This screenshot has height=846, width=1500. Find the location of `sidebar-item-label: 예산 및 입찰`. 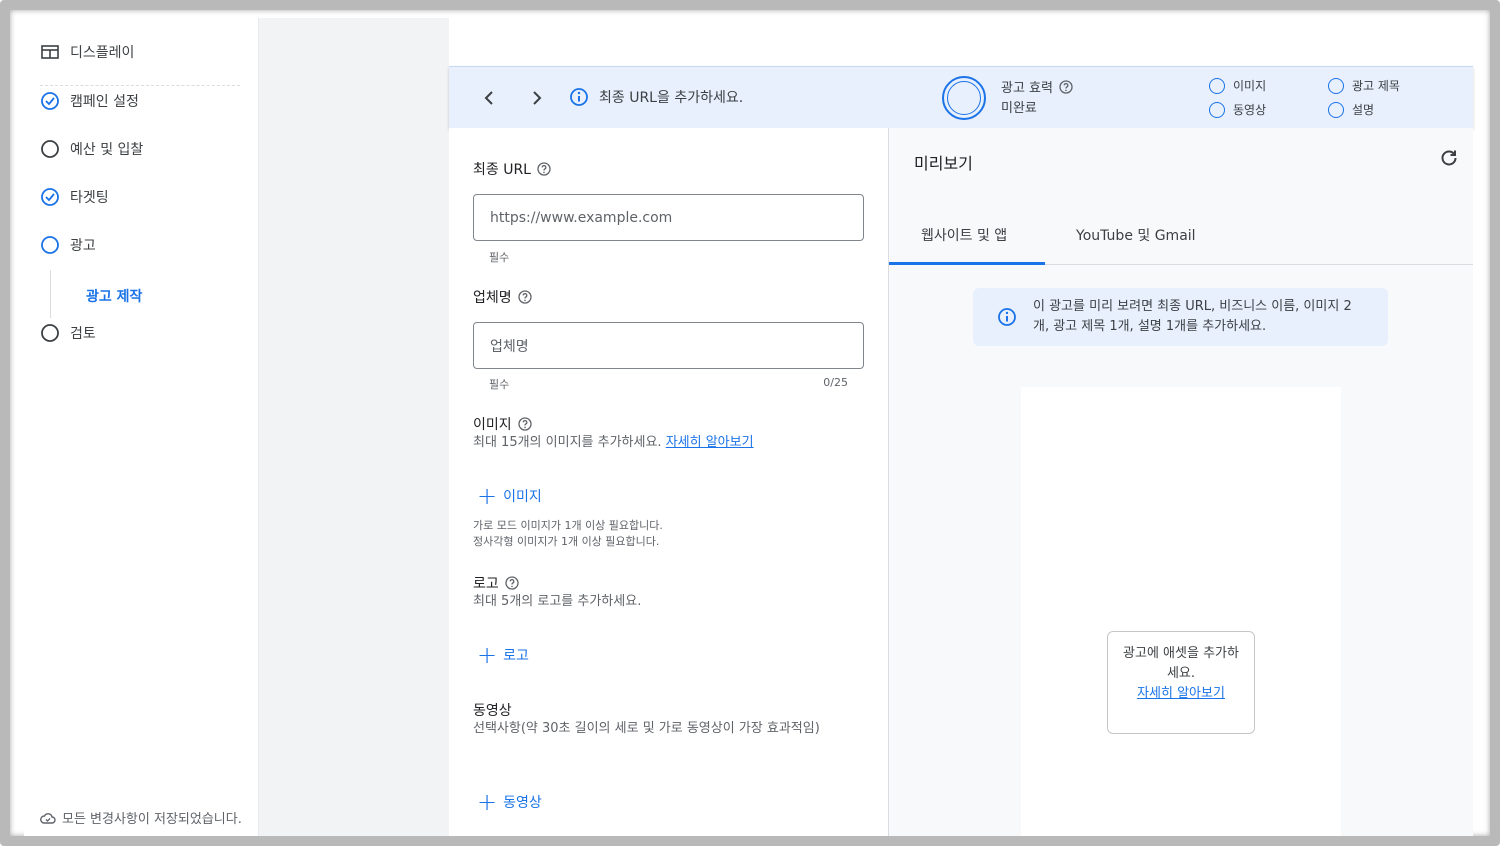

sidebar-item-label: 예산 및 입찰 is located at coordinates (107, 150).